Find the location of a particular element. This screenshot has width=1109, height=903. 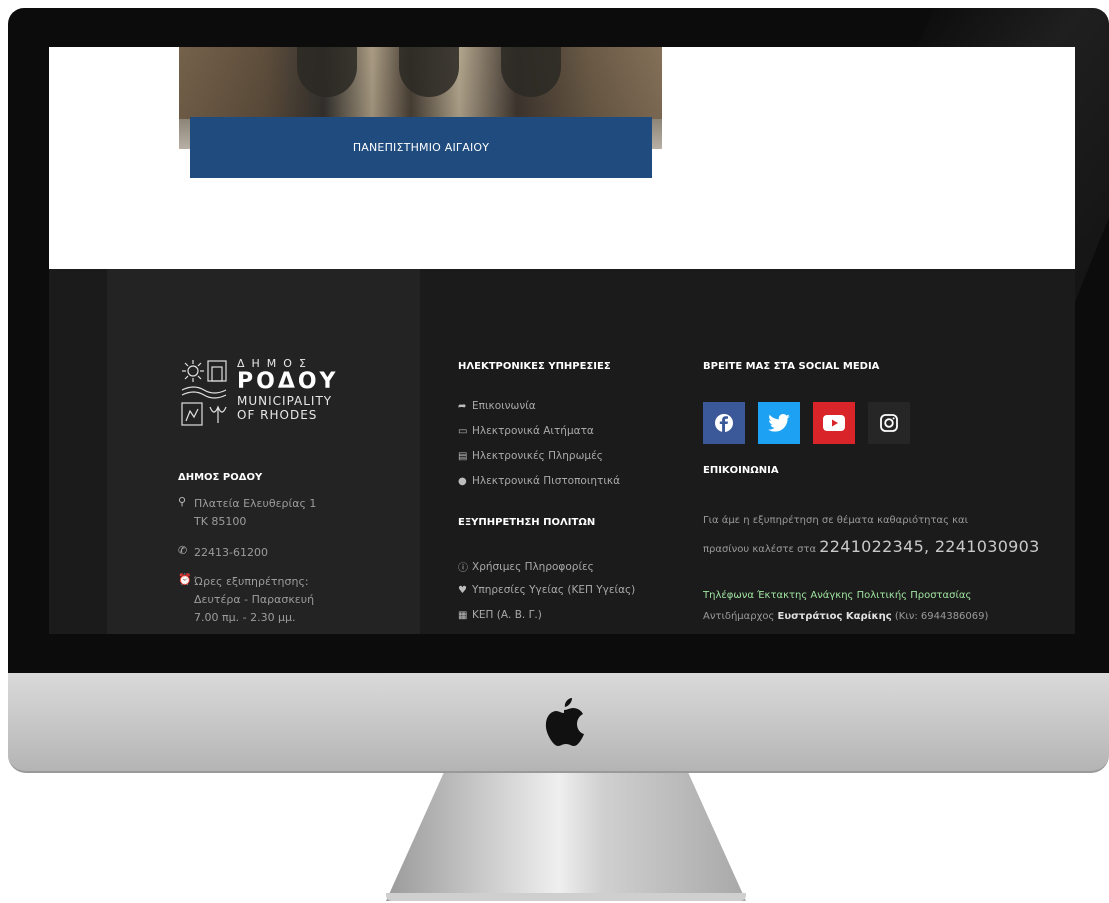

address-line1: Πλατεία Ελευθερίας 1 is located at coordinates (255, 503).